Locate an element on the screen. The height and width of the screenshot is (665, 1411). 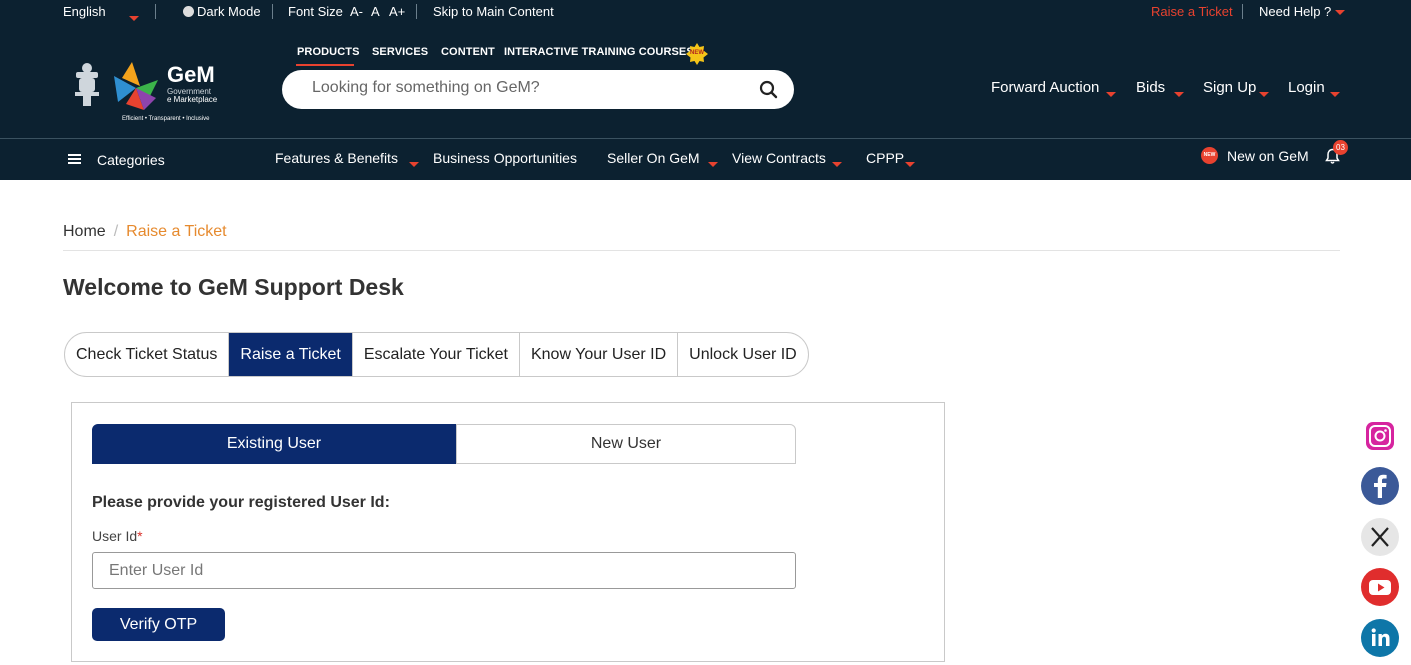
tab-know-user-id: Know Your User ID is located at coordinates (599, 354).